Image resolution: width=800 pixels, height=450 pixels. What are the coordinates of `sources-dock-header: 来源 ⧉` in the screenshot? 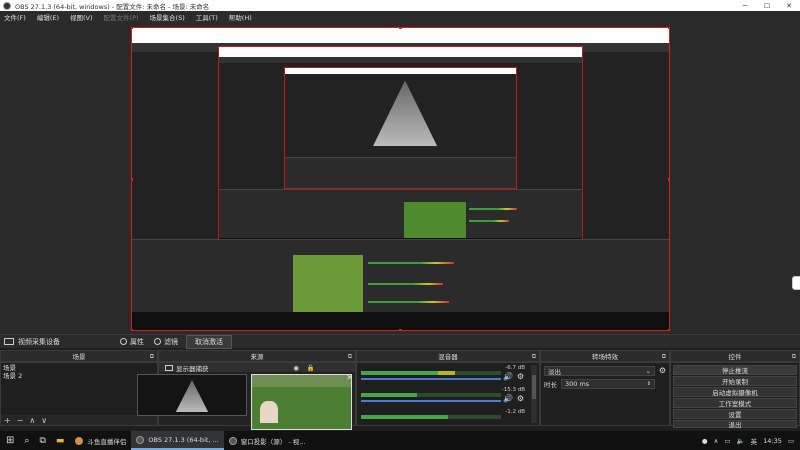 It's located at (257, 356).